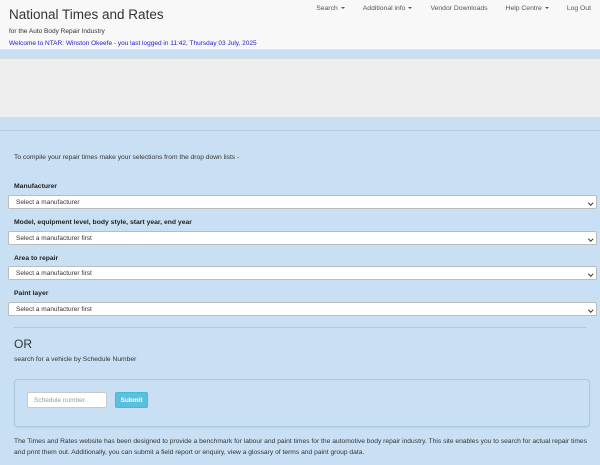  I want to click on area-to-repair-select: Select a manufacturer first, so click(302, 273).